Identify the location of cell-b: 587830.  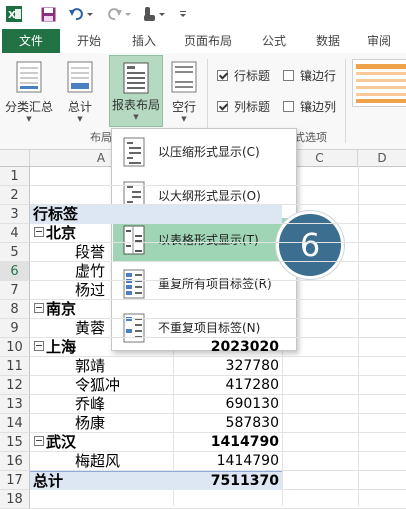
(227, 423).